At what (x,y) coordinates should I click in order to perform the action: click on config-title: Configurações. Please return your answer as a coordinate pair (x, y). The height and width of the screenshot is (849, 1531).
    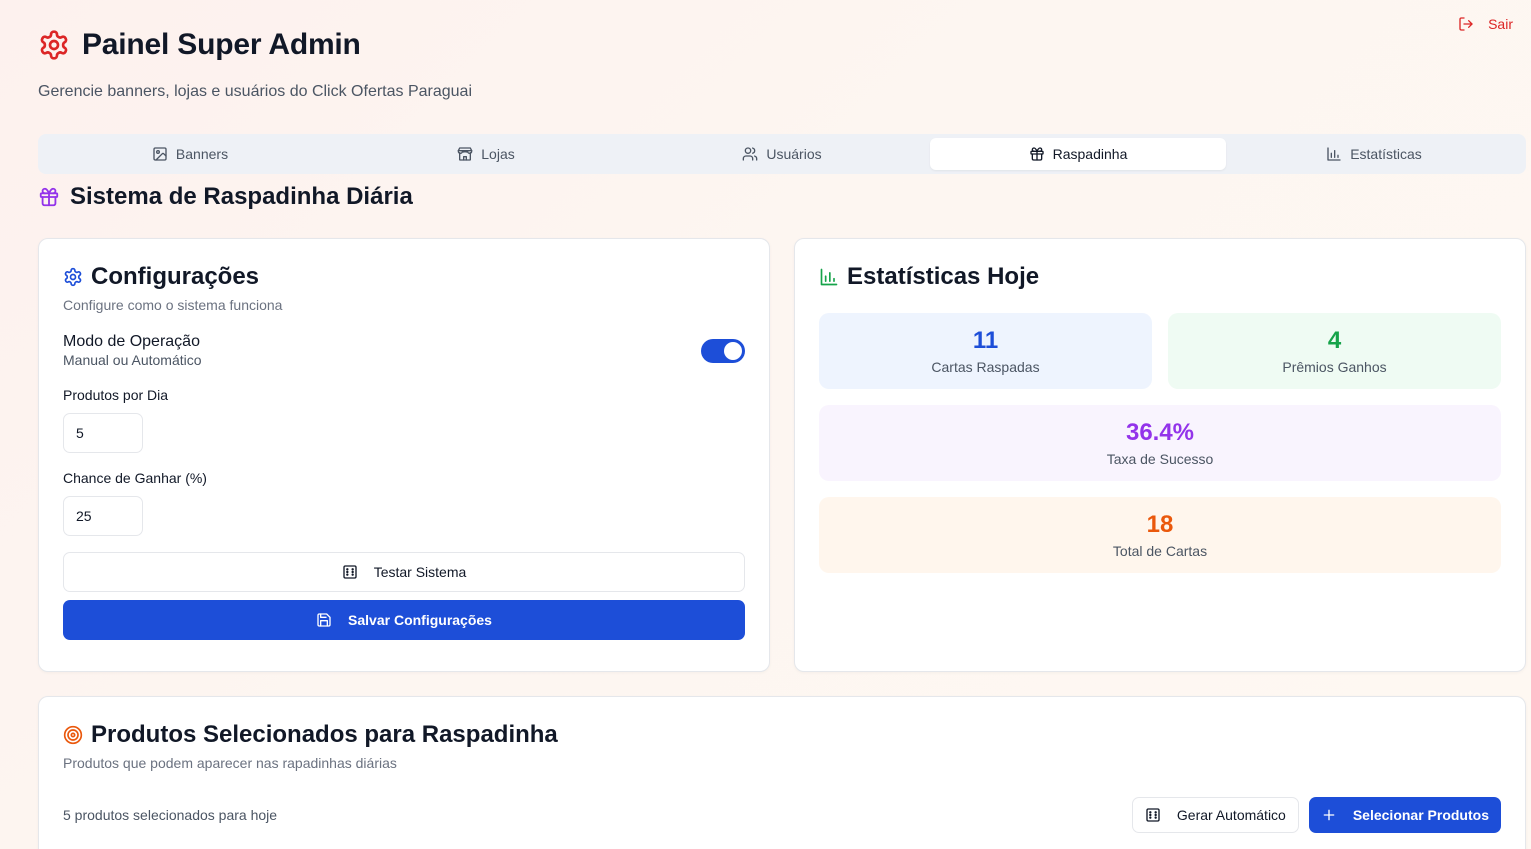
    Looking at the image, I should click on (175, 276).